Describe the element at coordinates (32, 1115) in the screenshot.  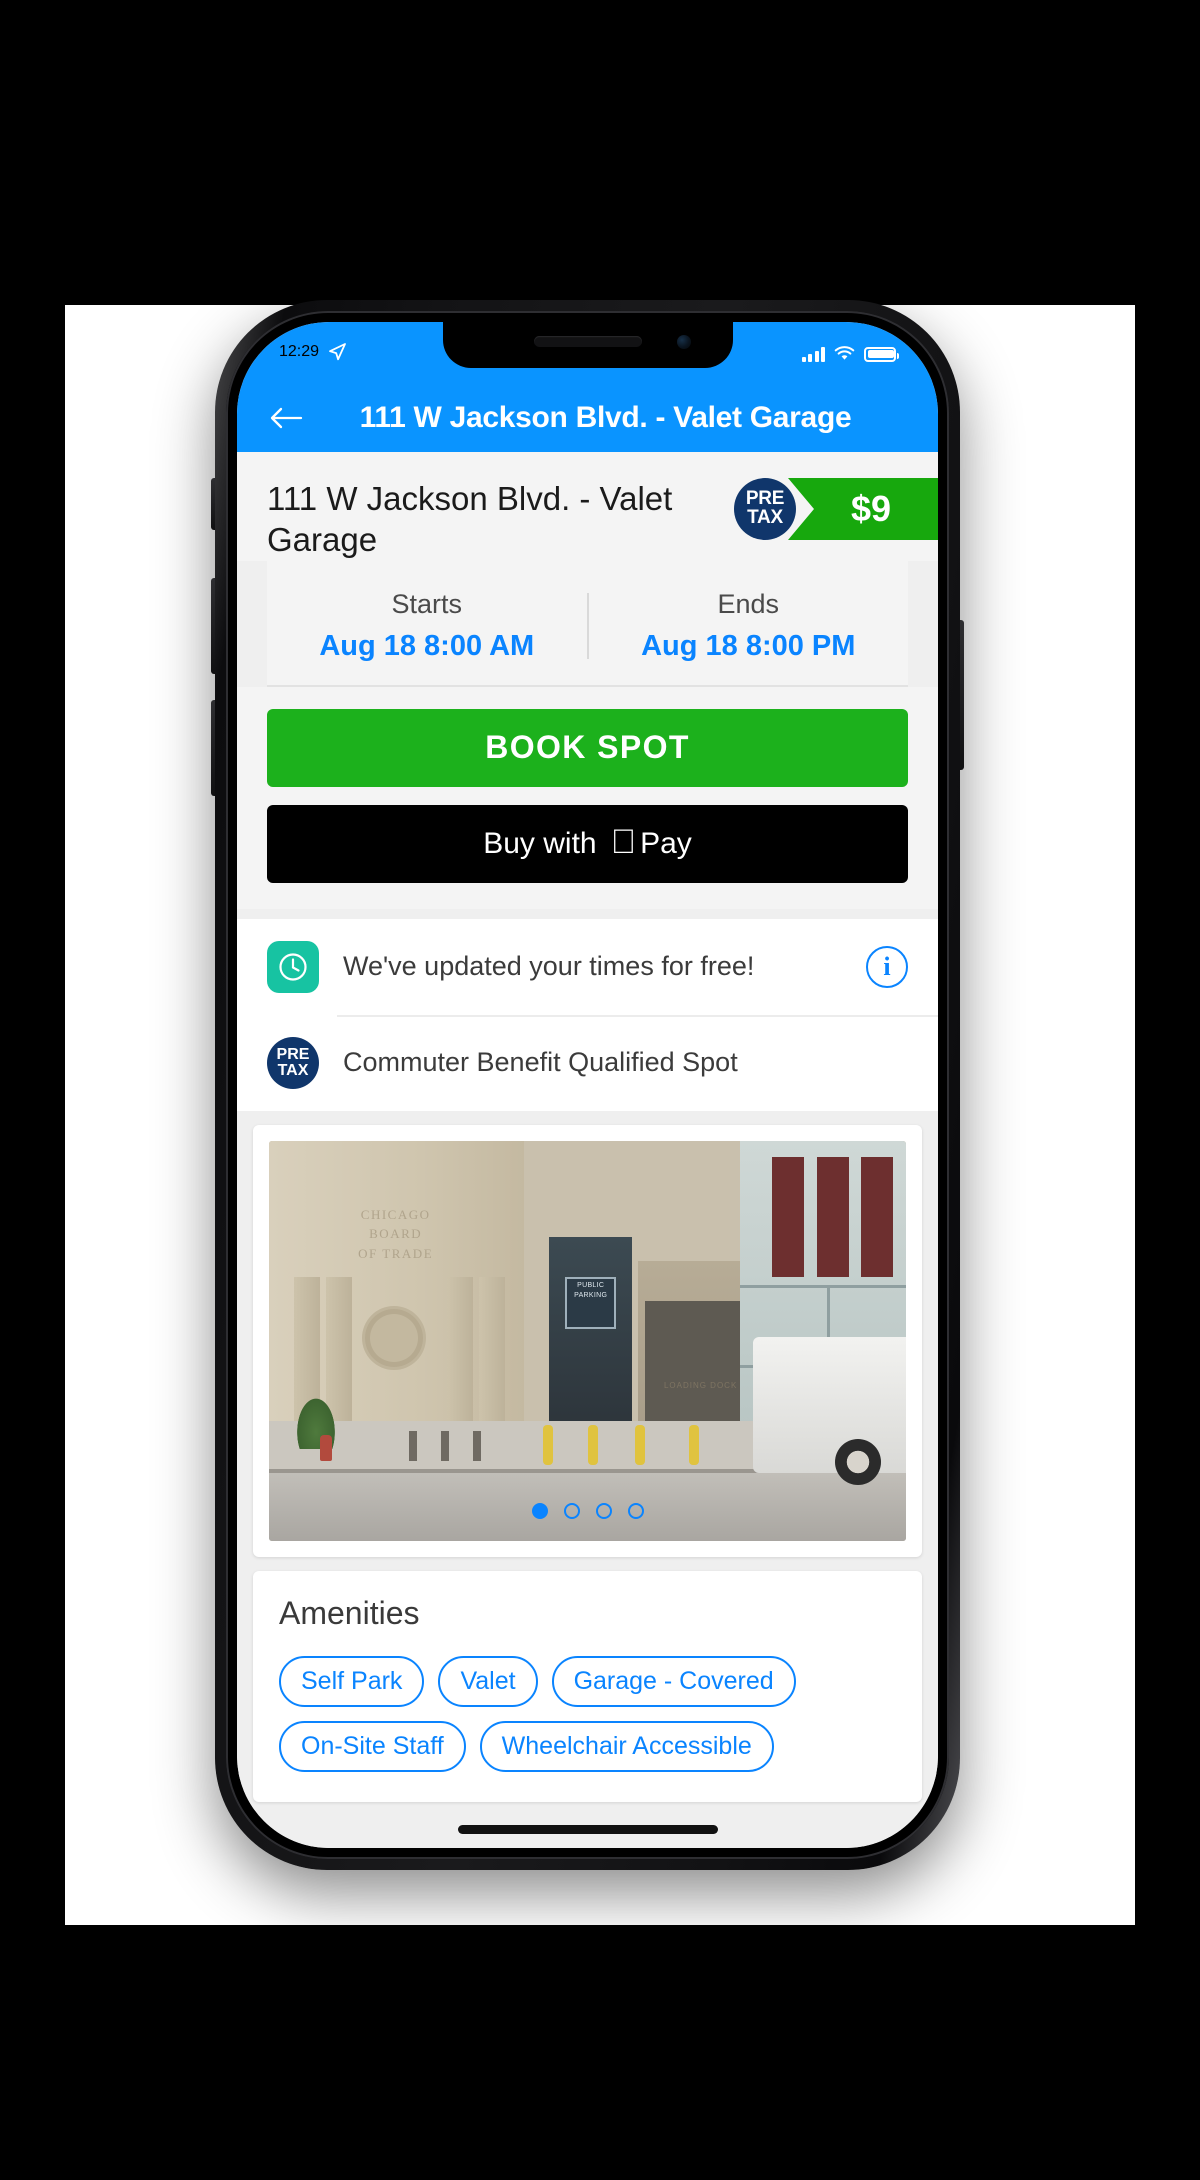
I see `backdrop-band-left` at that location.